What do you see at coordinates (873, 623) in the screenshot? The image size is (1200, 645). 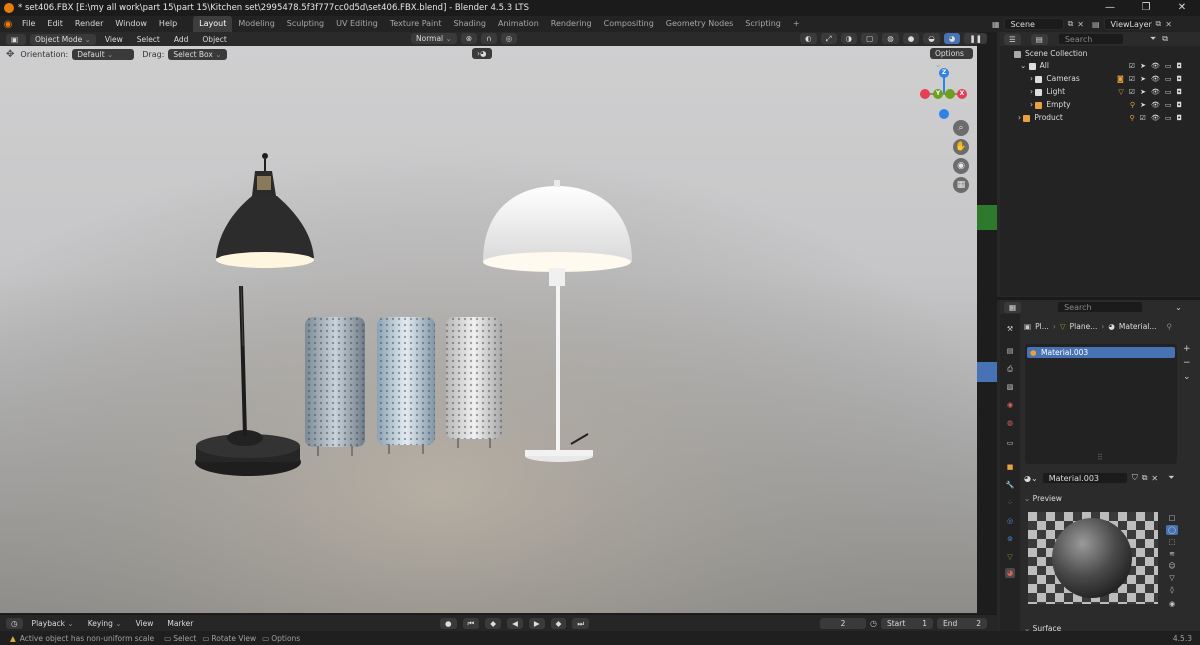 I see `frame-clock-icon: ◷` at bounding box center [873, 623].